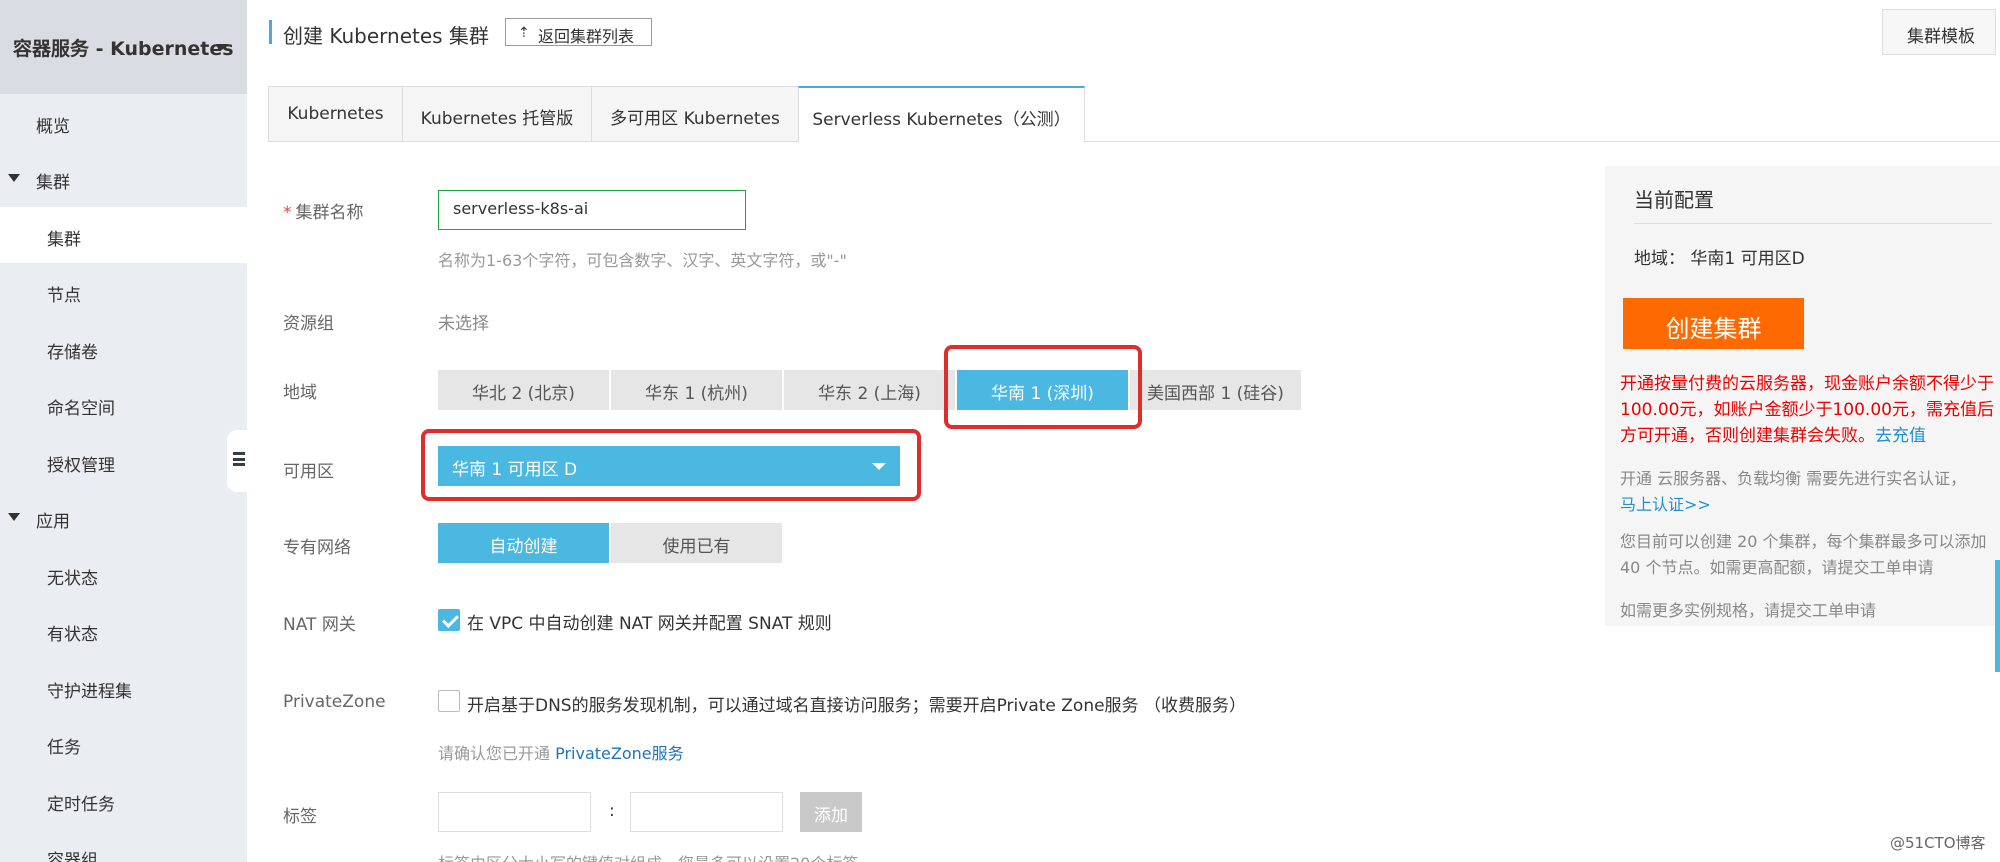 The height and width of the screenshot is (862, 2000). I want to click on config-panel-title: 当前配置, so click(1674, 200).